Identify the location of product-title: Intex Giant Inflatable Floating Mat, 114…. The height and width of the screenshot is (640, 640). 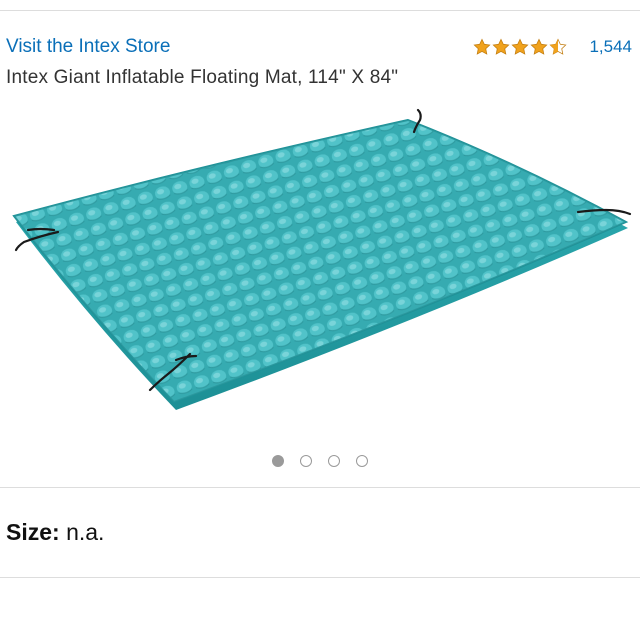
(202, 77).